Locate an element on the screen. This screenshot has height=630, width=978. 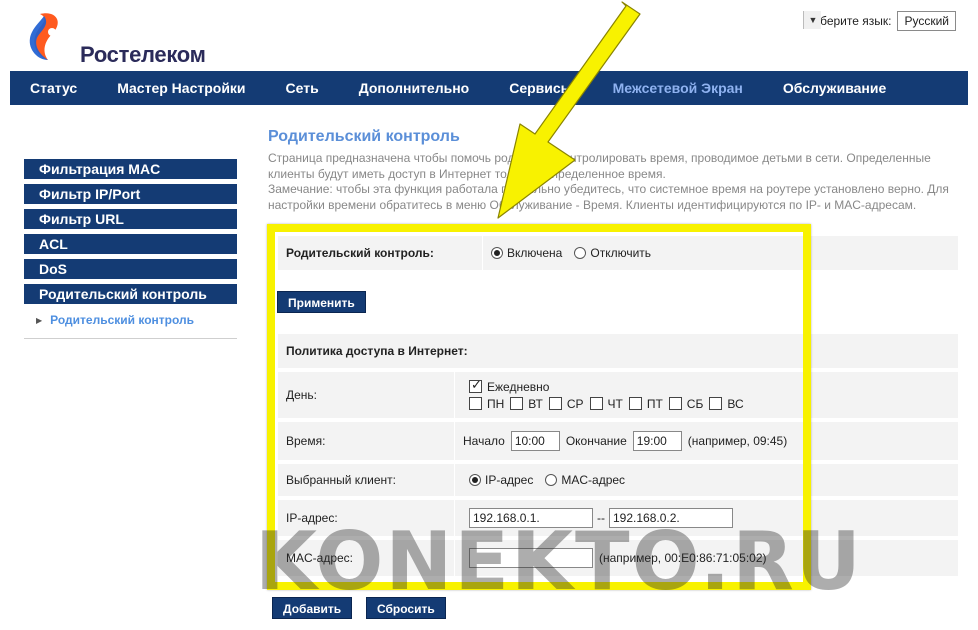
ip-from-input: 192.168.0.1. is located at coordinates (531, 518).